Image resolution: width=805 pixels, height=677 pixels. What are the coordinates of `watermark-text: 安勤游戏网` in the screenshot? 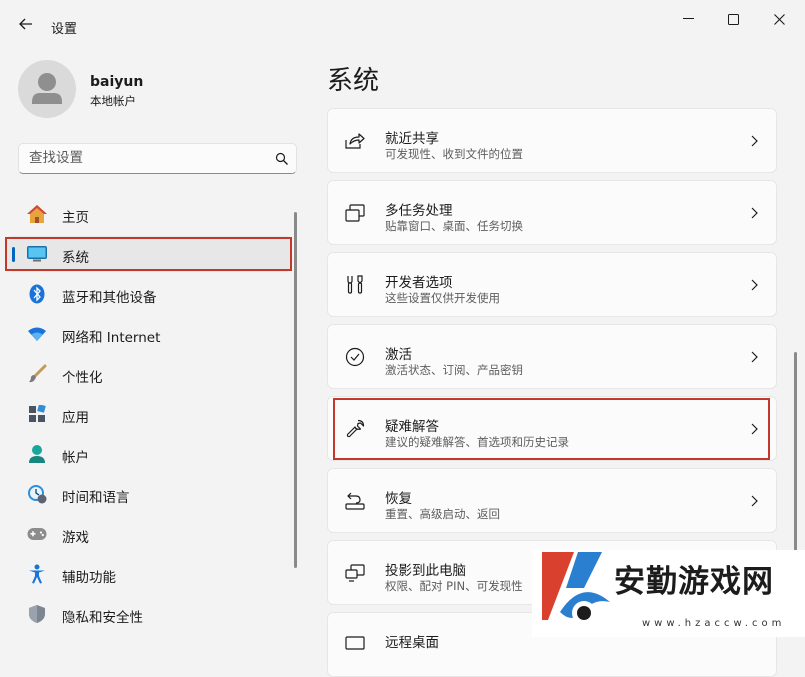 It's located at (694, 582).